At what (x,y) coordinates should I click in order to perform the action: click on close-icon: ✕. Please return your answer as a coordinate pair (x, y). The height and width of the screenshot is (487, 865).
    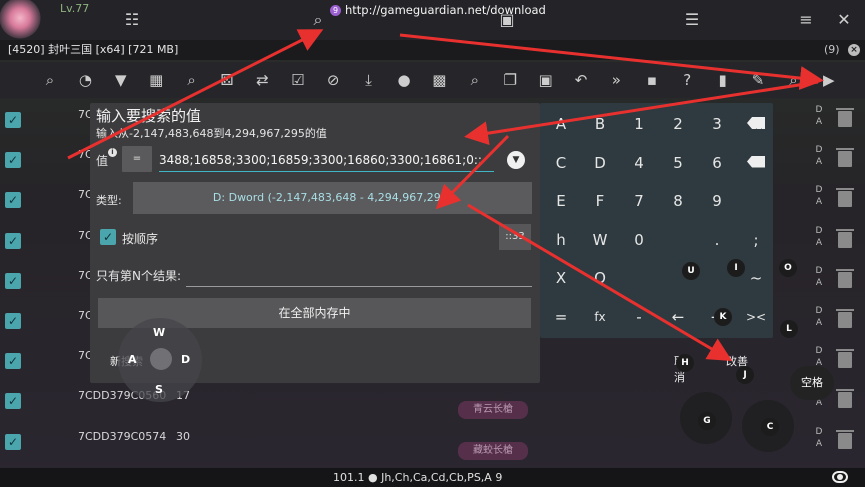
    Looking at the image, I should click on (844, 20).